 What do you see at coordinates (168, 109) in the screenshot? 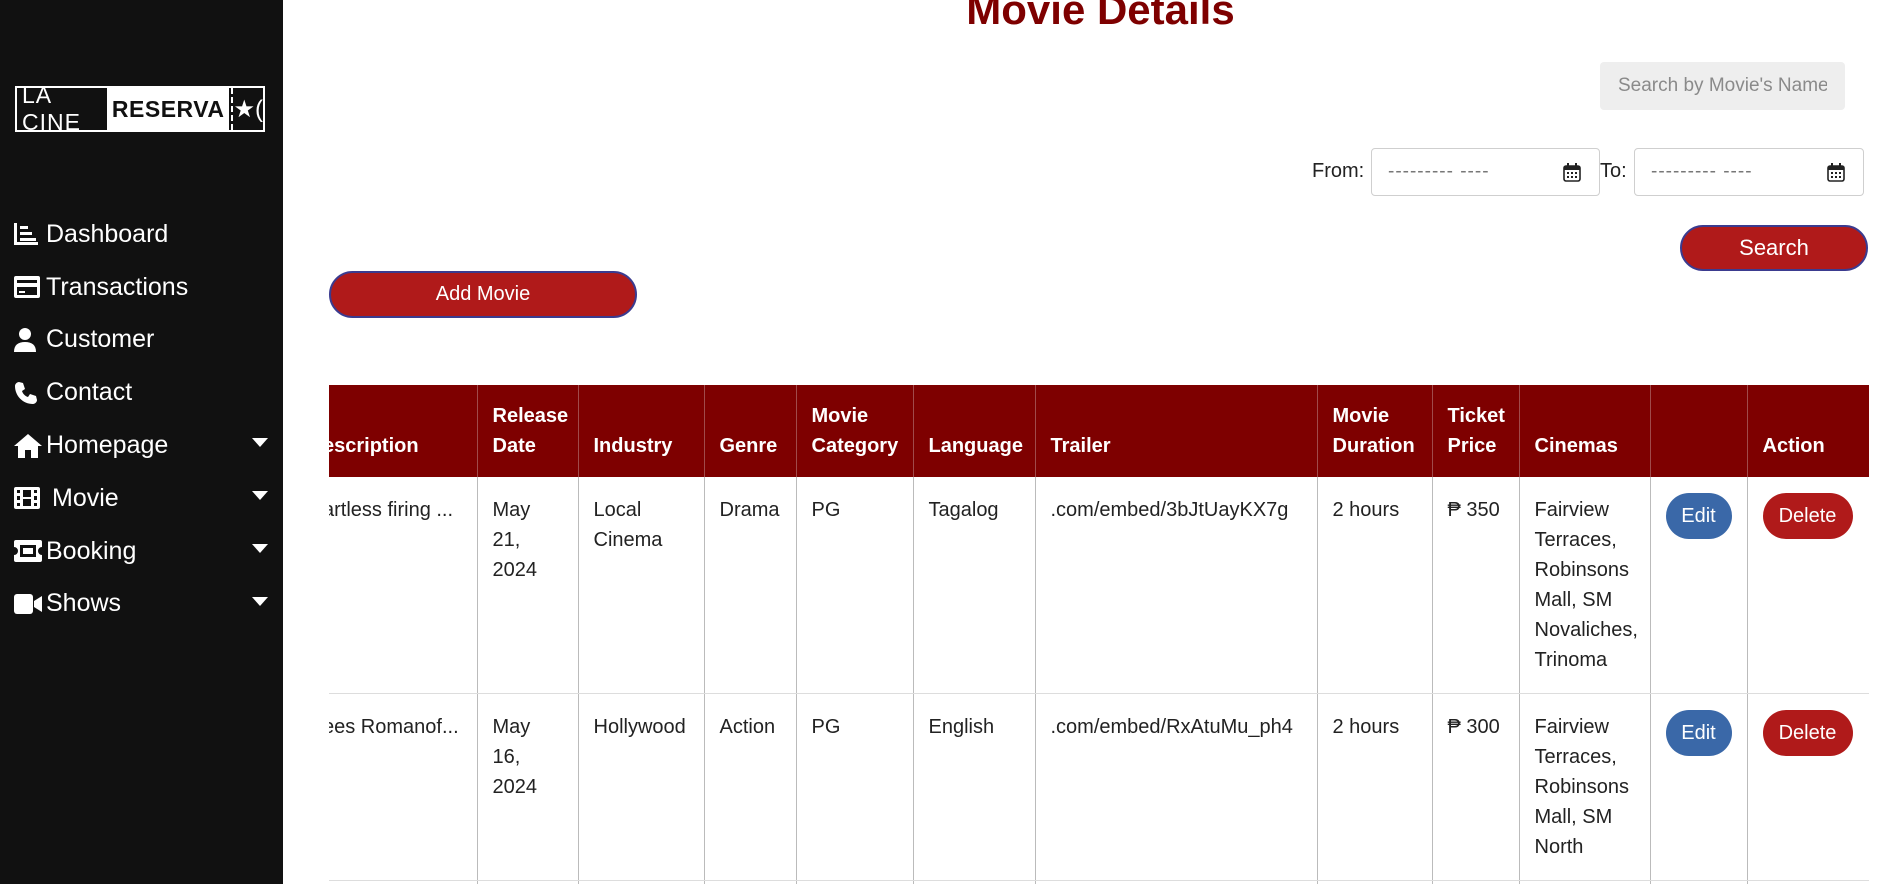
I see `logo-text-part2: RESERVA` at bounding box center [168, 109].